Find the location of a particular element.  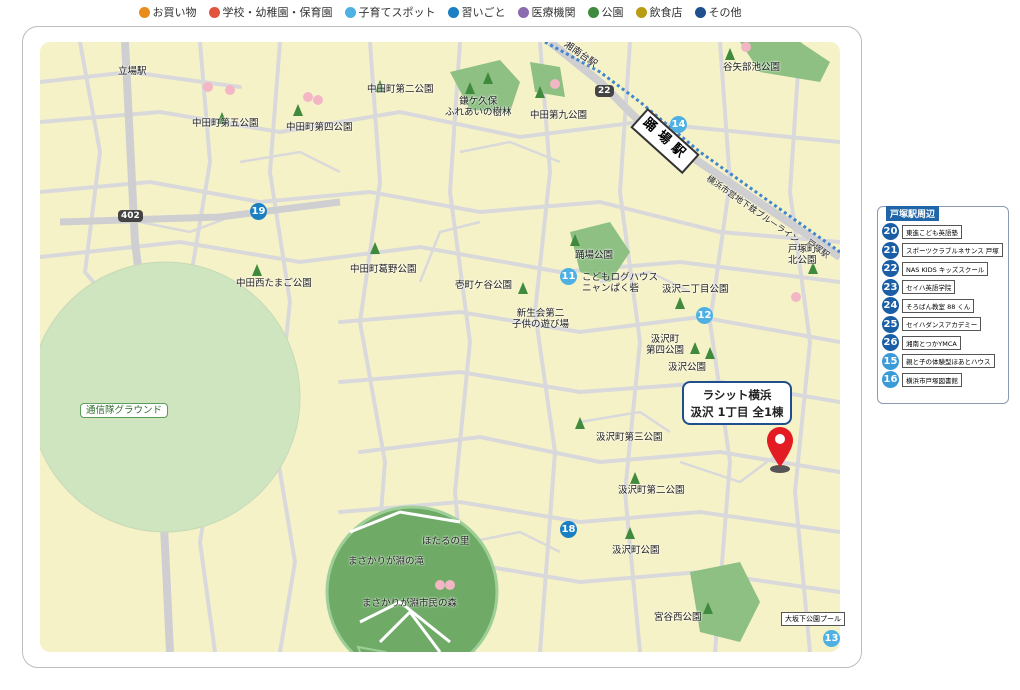

park-label: 汲沢二丁目公園 is located at coordinates (695, 289).